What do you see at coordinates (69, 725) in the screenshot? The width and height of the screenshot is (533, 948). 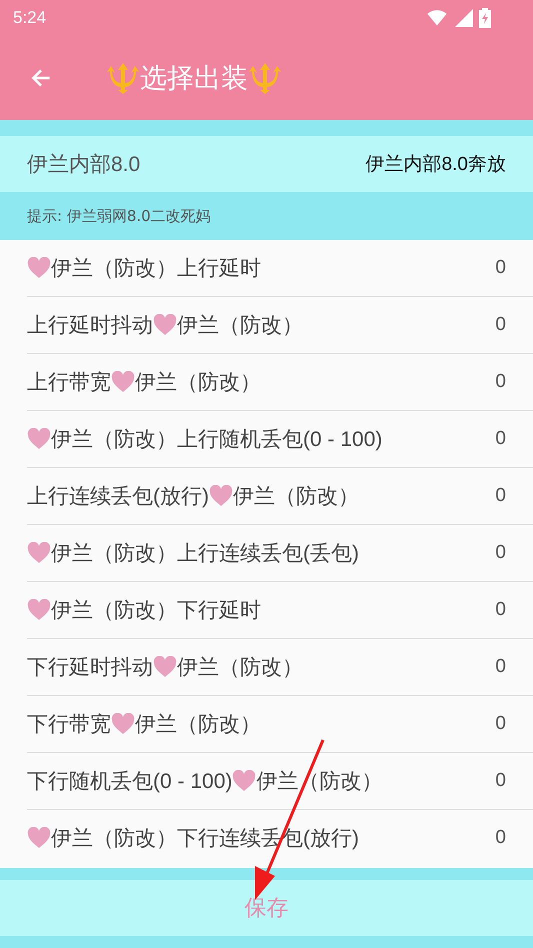 I see `setting-label: 下行带宽` at bounding box center [69, 725].